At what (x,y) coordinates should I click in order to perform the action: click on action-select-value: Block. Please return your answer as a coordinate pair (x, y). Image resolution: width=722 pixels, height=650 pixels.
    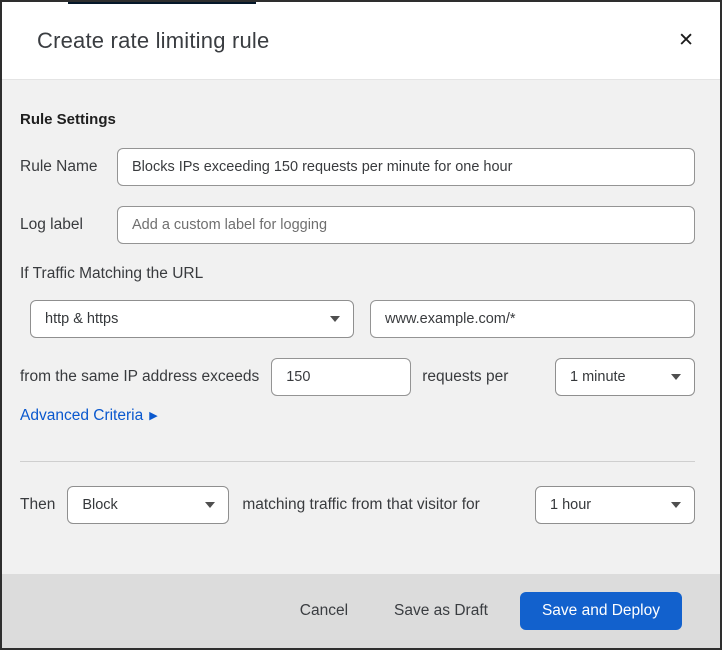
    Looking at the image, I should click on (100, 505).